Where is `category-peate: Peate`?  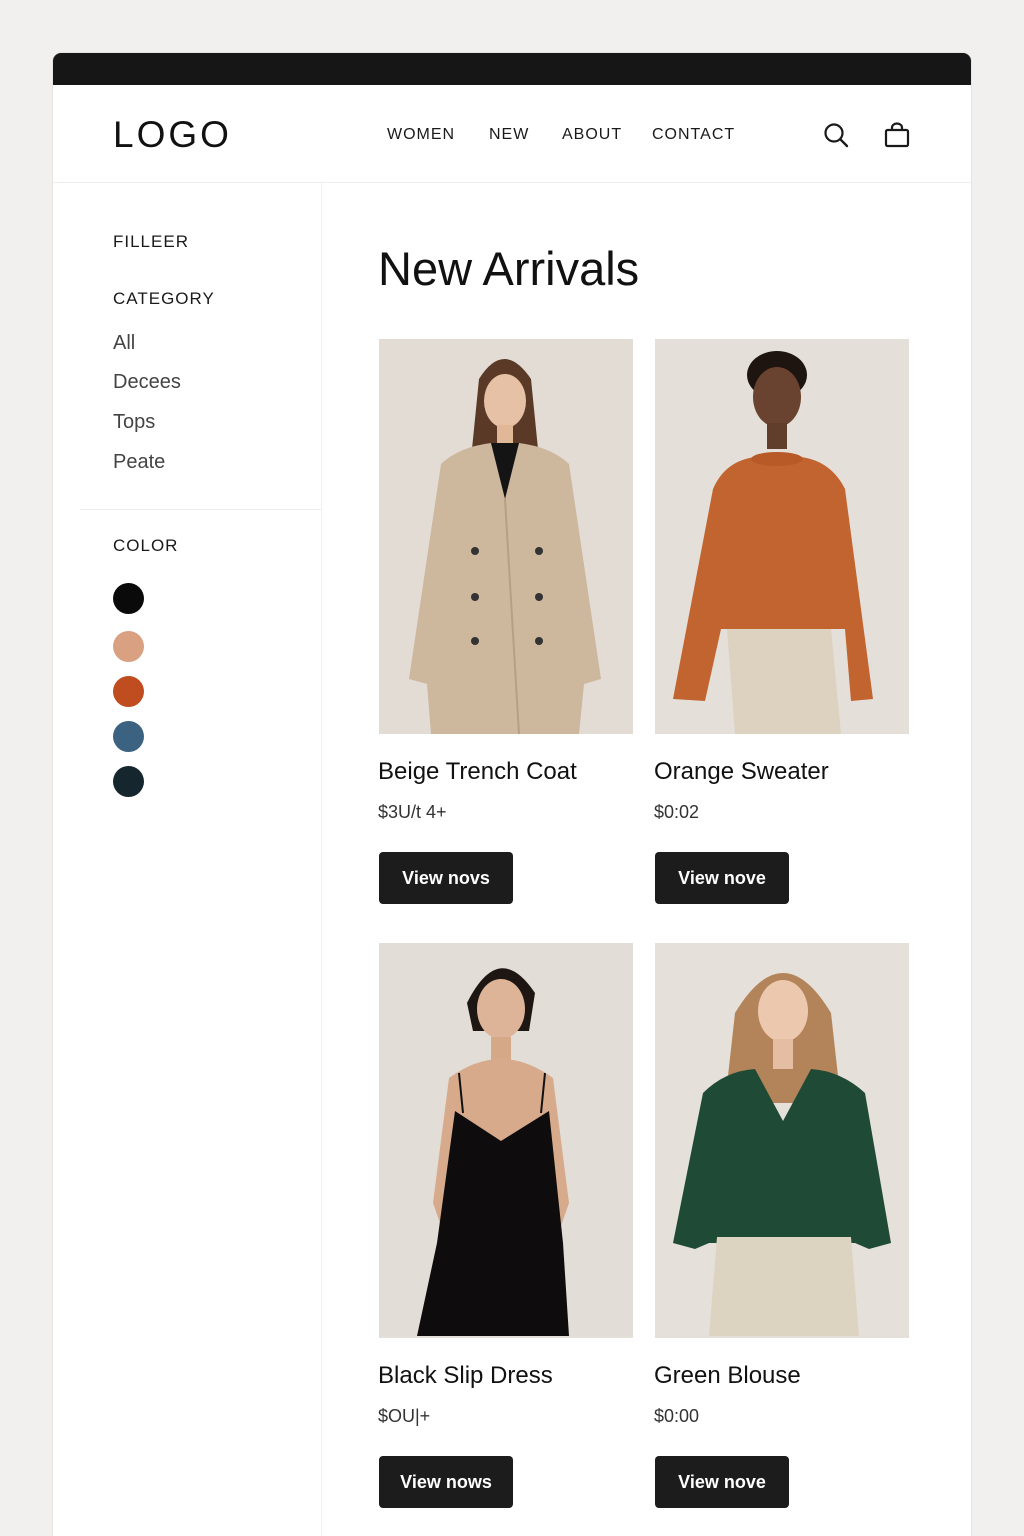 category-peate: Peate is located at coordinates (139, 462).